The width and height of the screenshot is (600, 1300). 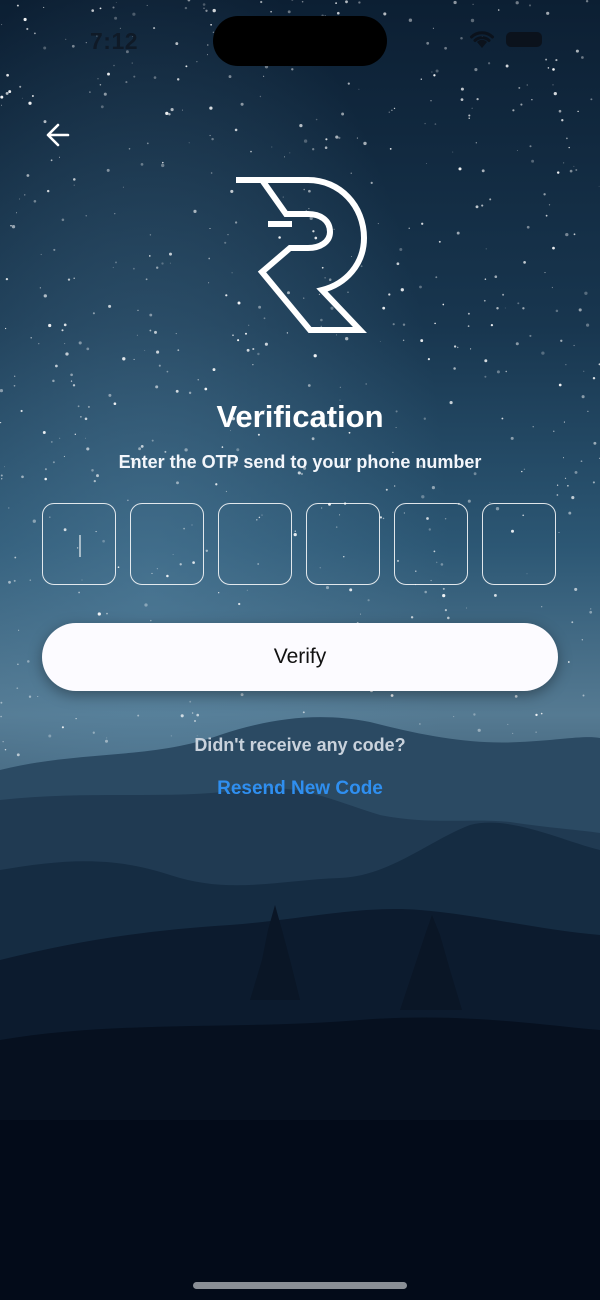 I want to click on back-button, so click(x=59, y=135).